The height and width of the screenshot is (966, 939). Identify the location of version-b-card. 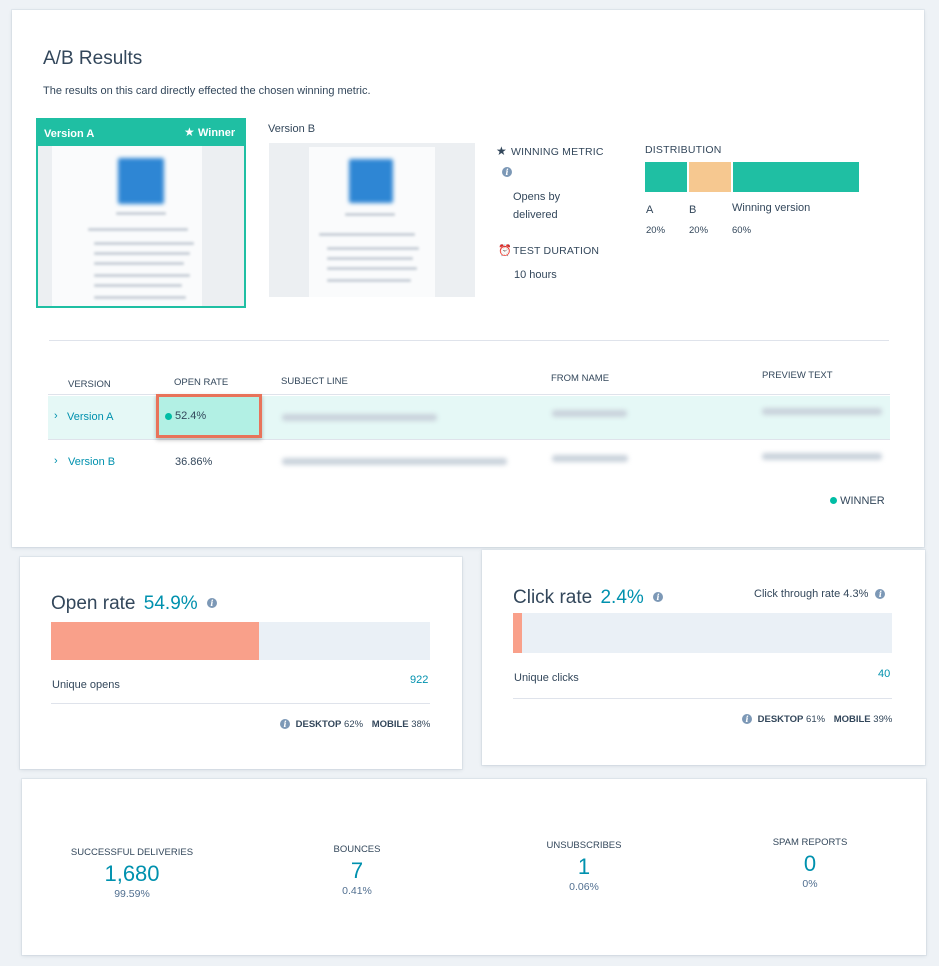
(372, 220).